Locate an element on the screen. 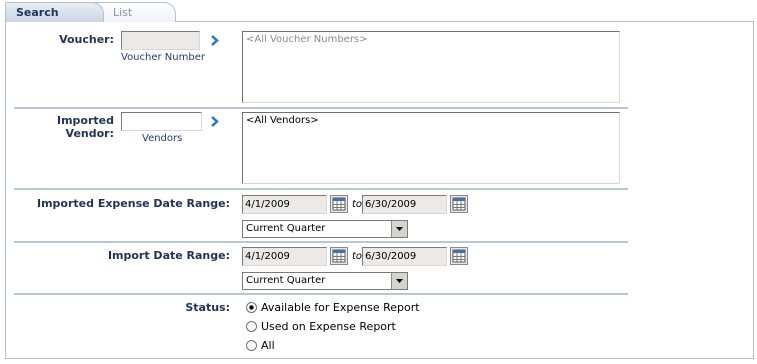 This screenshot has height=364, width=757. expense-date-range-label: Imported Expense Date Range: is located at coordinates (133, 203).